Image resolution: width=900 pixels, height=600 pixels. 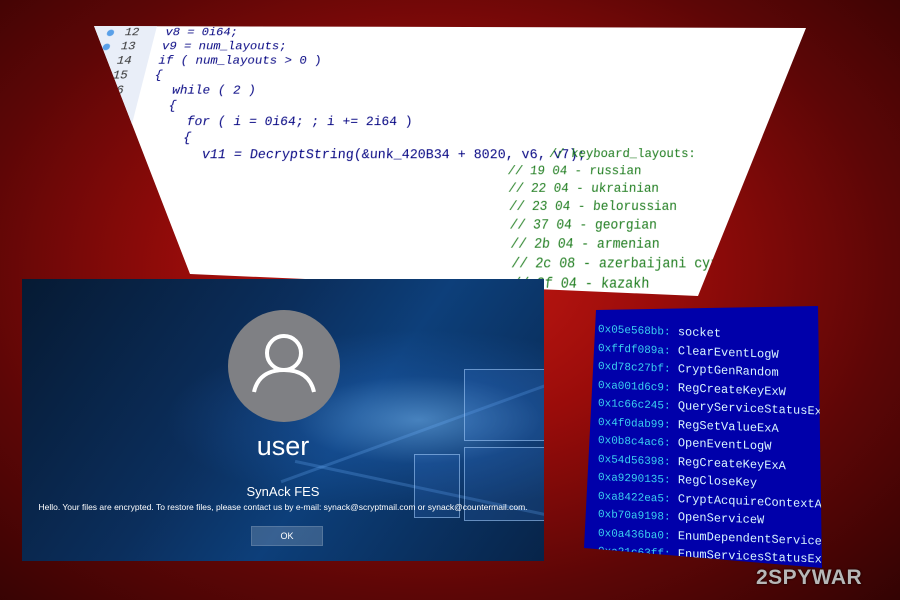 What do you see at coordinates (634, 498) in the screenshot?
I see `api-hash: 0xa8422ea5:` at bounding box center [634, 498].